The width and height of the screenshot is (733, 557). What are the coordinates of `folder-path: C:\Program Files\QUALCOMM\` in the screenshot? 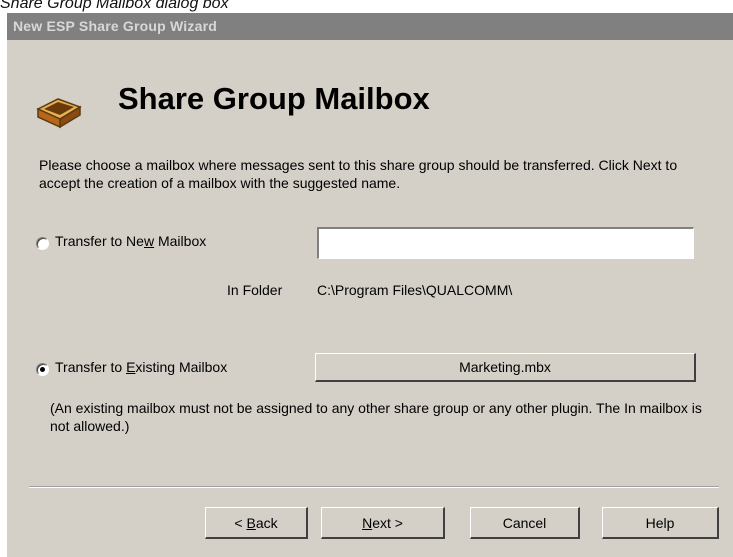 It's located at (415, 290).